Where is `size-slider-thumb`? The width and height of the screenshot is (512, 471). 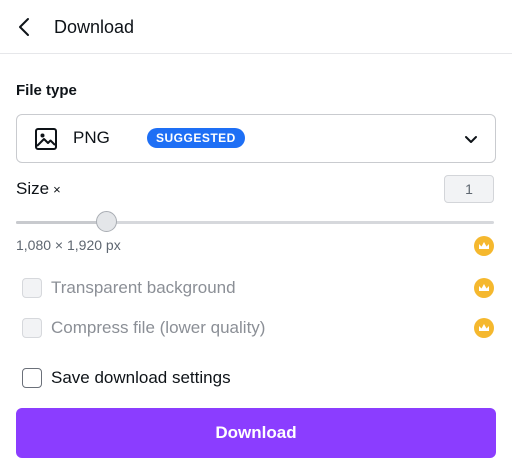
size-slider-thumb is located at coordinates (107, 221).